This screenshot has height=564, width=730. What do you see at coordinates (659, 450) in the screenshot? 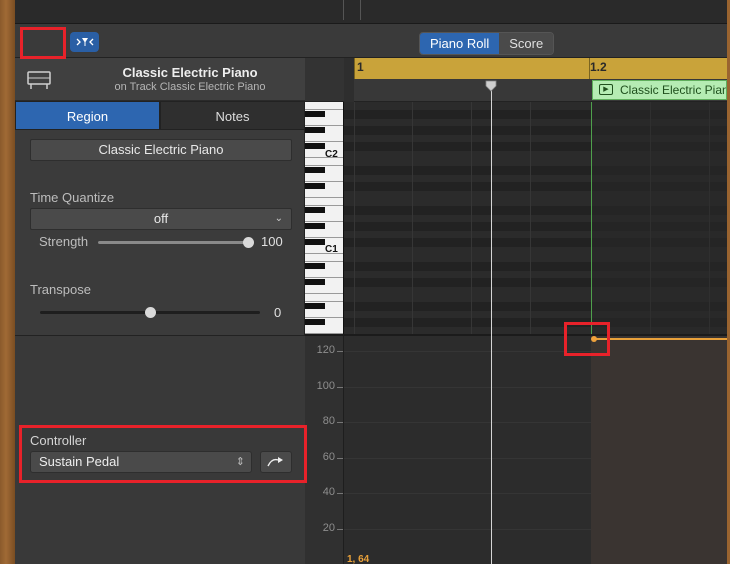
I see `automation-region` at bounding box center [659, 450].